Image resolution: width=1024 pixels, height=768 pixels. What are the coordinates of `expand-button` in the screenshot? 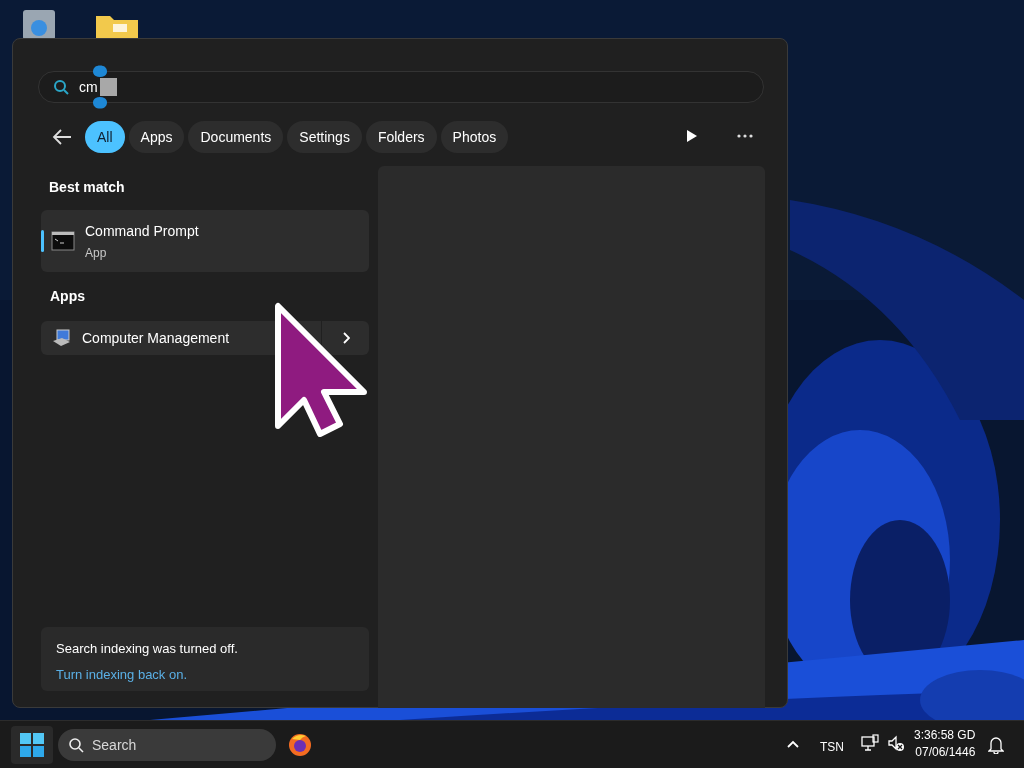 It's located at (345, 338).